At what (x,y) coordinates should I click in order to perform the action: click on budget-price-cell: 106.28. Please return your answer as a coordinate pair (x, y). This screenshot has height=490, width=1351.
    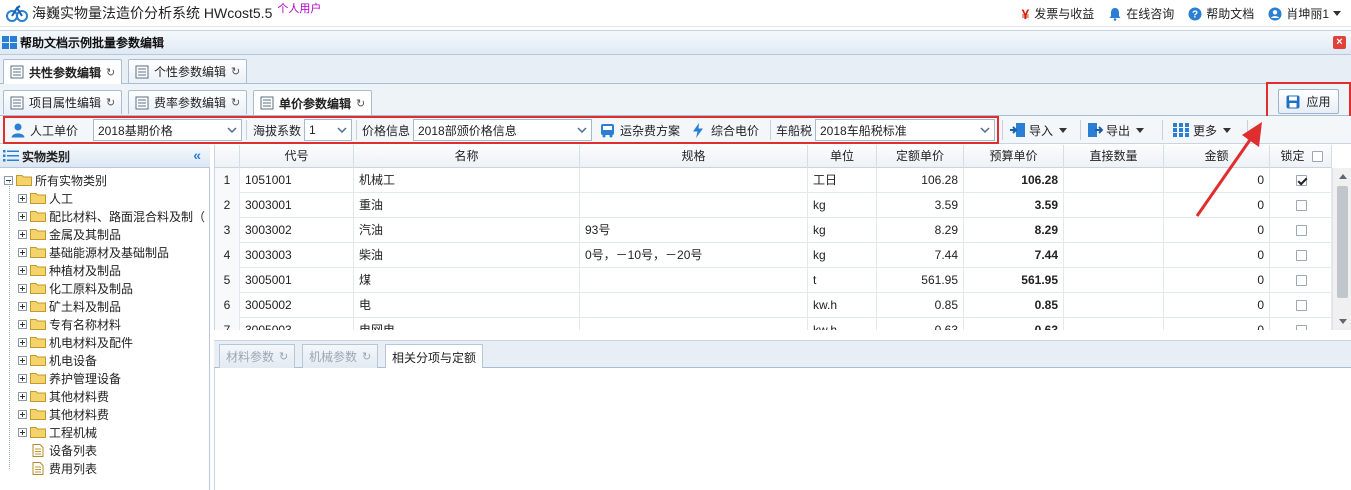
    Looking at the image, I should click on (1014, 180).